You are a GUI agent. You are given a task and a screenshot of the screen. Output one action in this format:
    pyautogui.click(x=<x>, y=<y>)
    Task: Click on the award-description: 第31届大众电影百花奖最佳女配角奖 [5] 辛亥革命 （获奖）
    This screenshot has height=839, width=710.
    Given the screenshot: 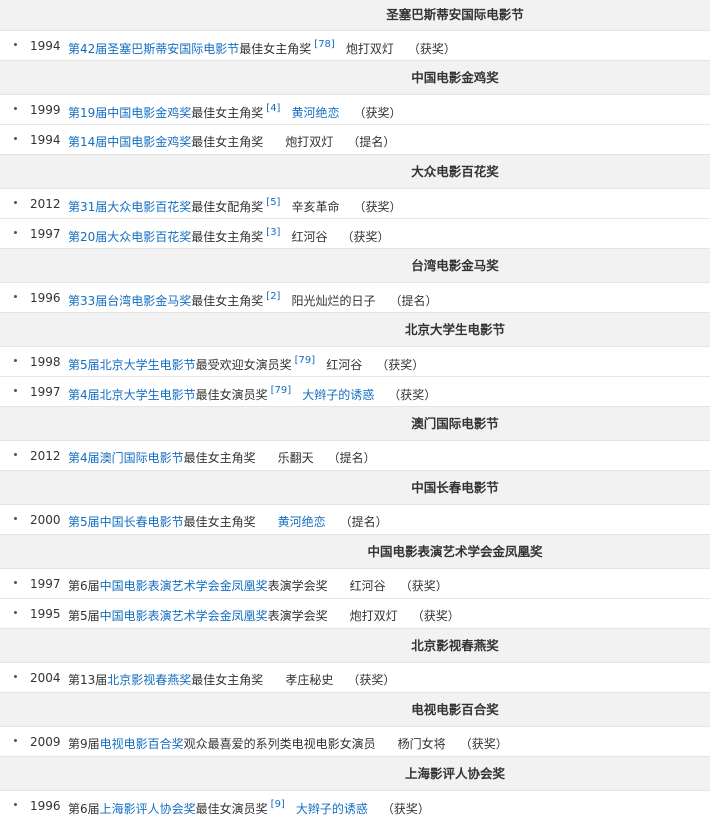 What is the action you would take?
    pyautogui.click(x=235, y=206)
    